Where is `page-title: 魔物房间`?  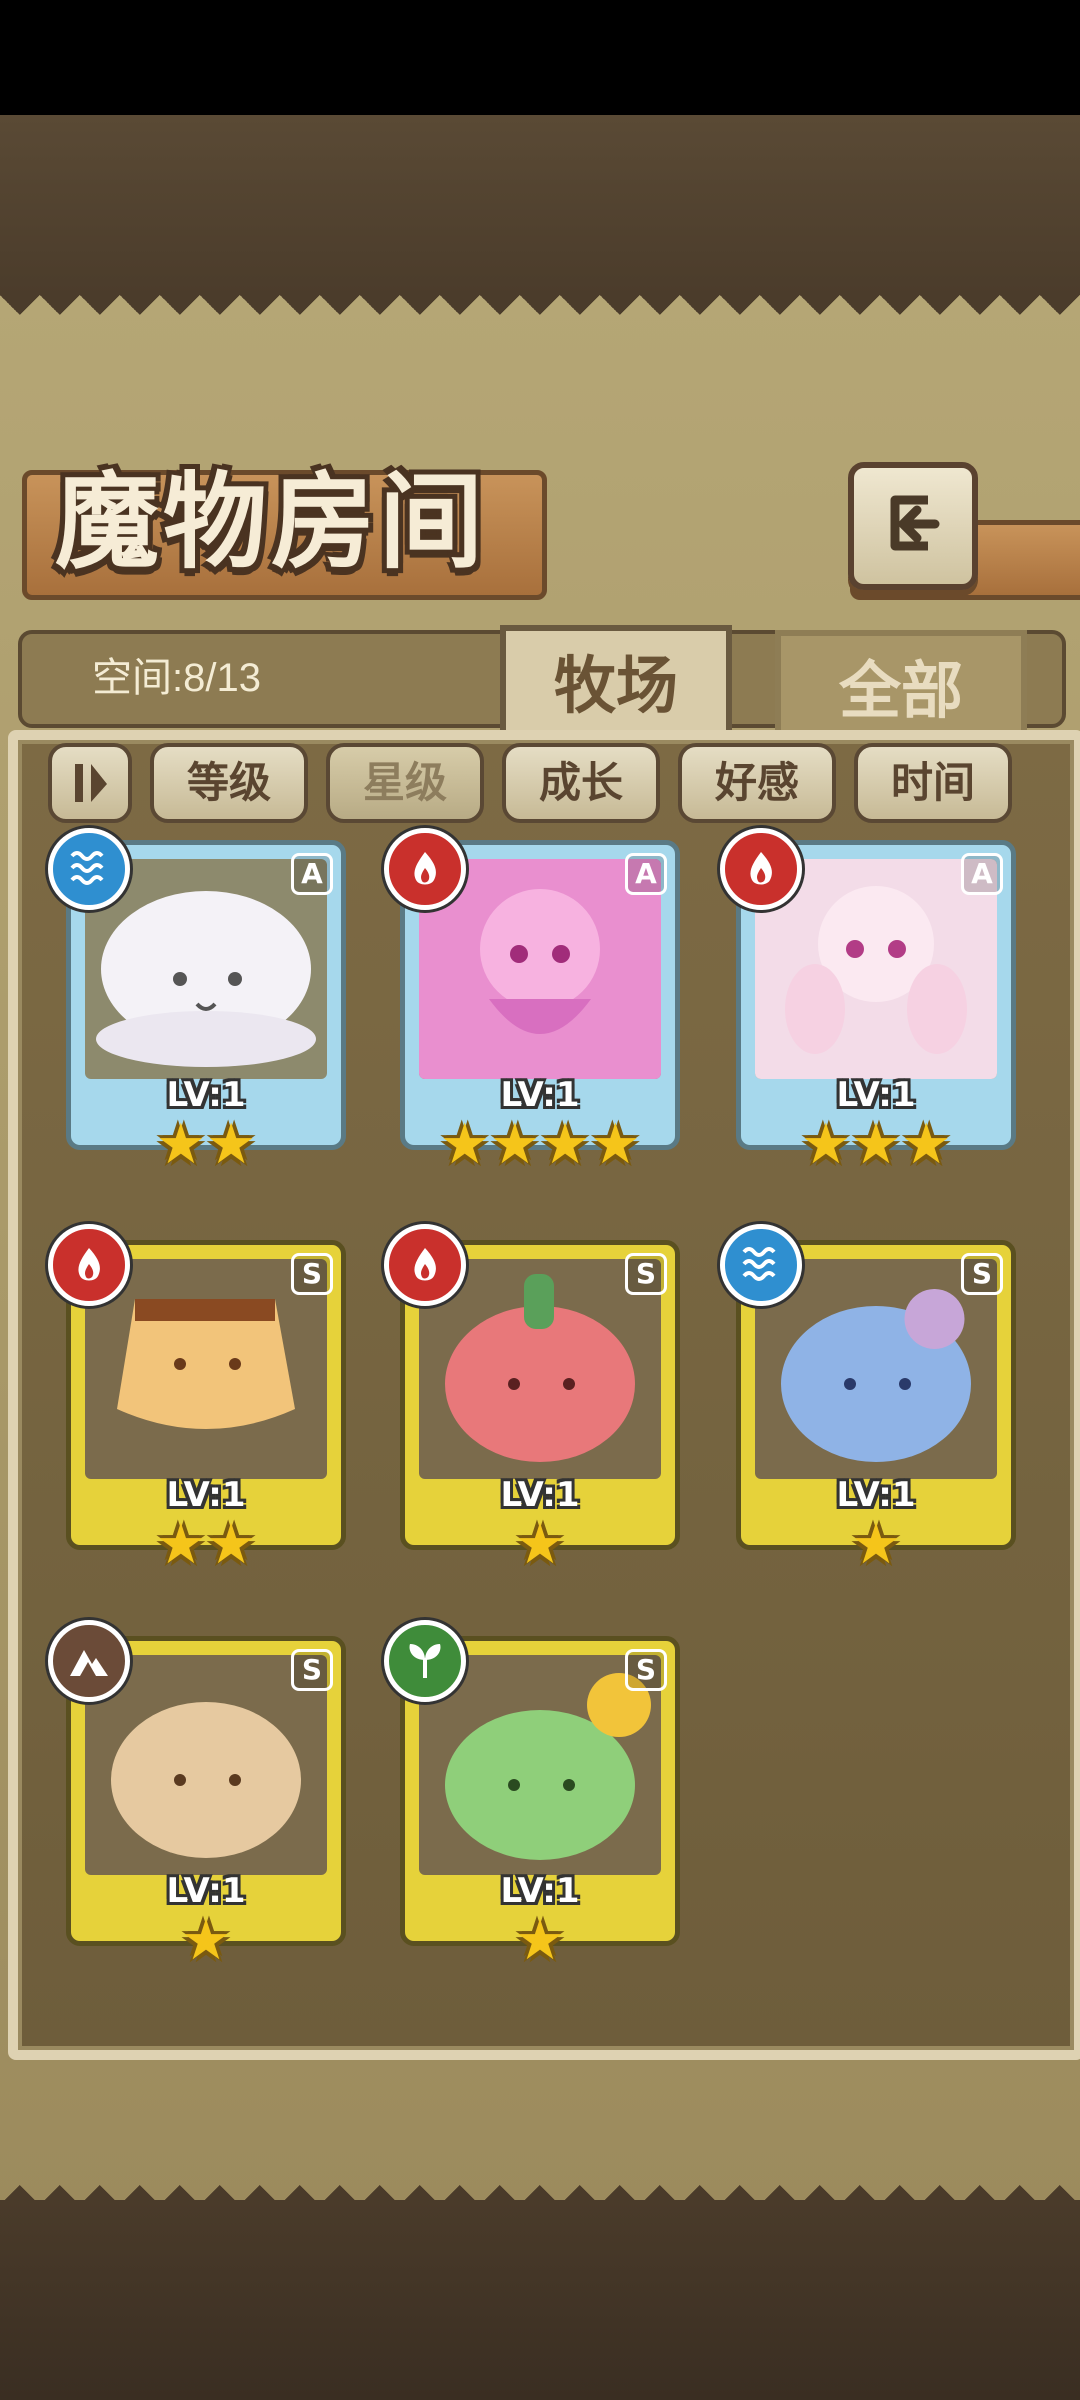
page-title: 魔物房间 is located at coordinates (271, 521).